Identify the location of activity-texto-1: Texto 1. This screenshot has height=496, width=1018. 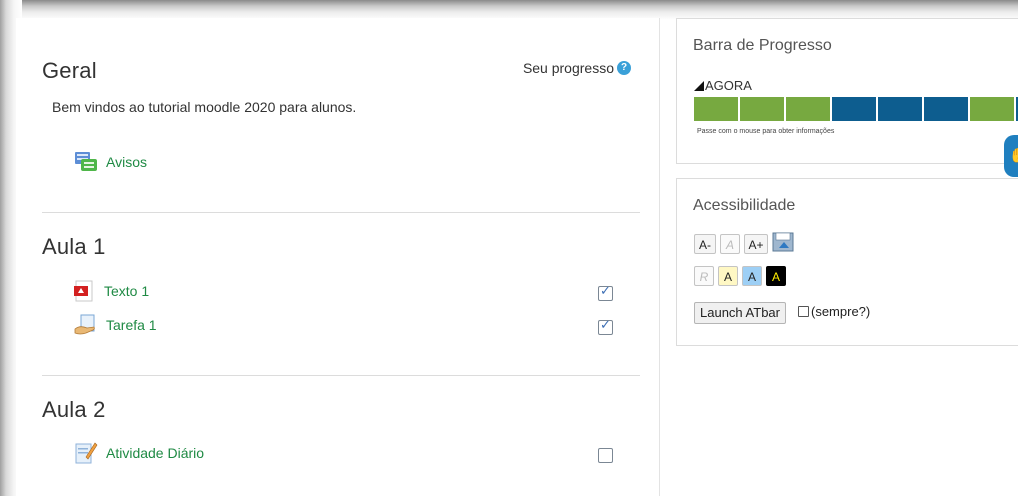
(111, 291).